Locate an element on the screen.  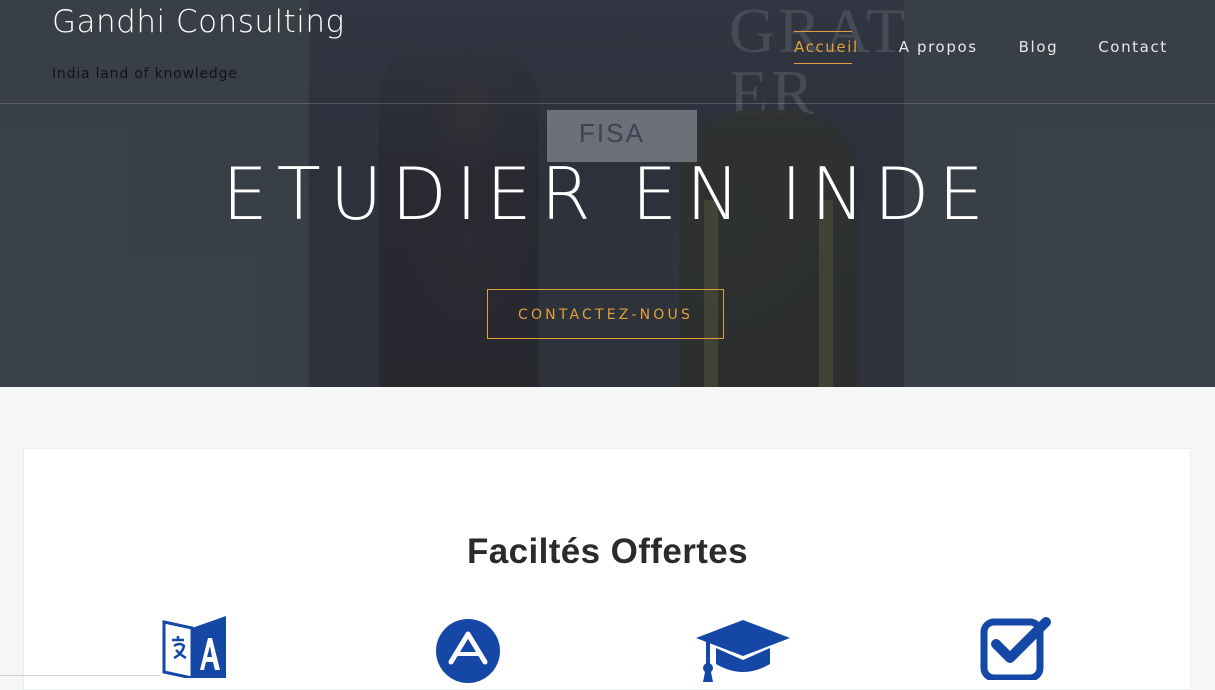
facilities-title: Faciltés Offertes is located at coordinates (607, 551).